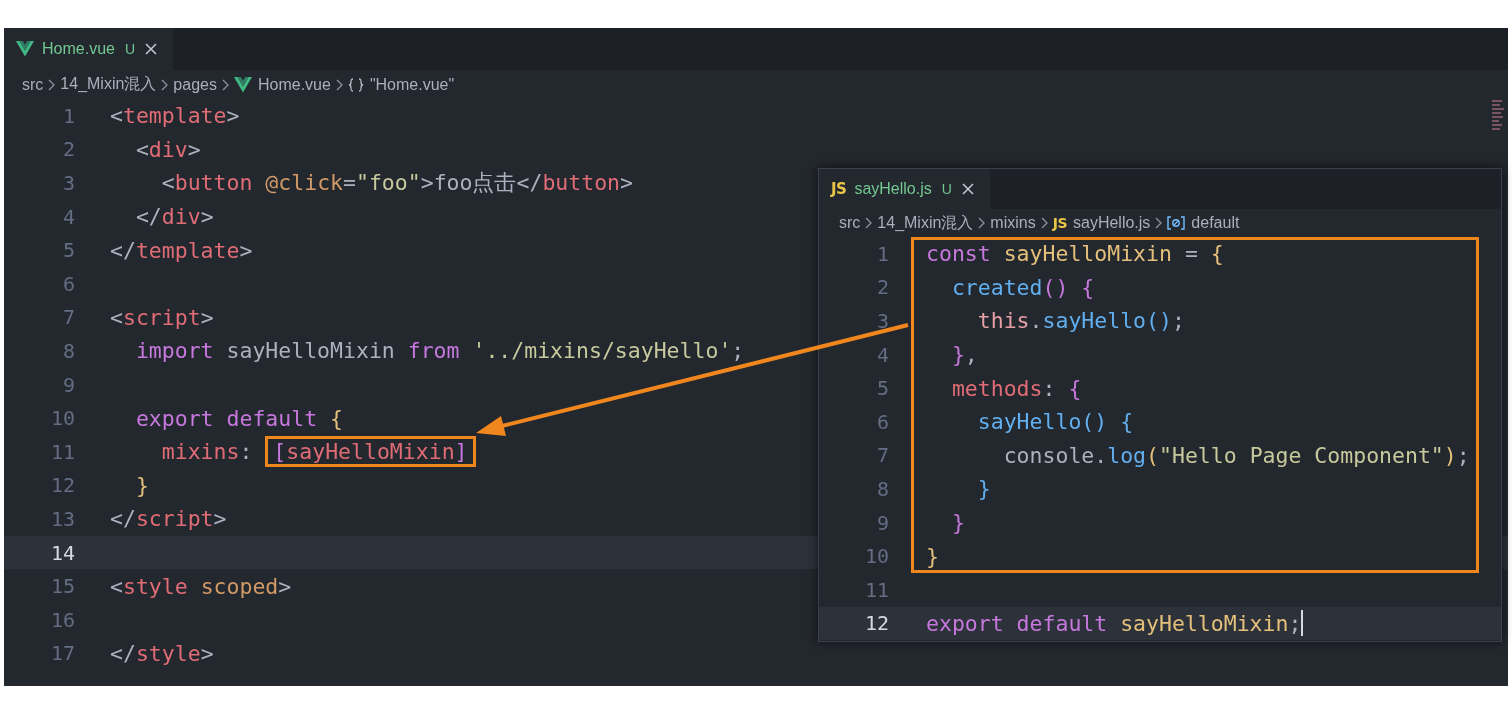 This screenshot has height=709, width=1512. I want to click on braces-icon, so click(355, 84).